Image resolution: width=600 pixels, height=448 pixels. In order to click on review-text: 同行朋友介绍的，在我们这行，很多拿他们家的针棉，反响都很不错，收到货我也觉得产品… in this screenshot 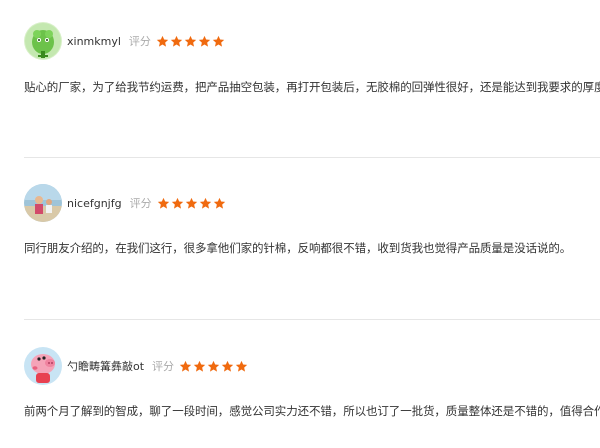, I will do `click(298, 248)`.